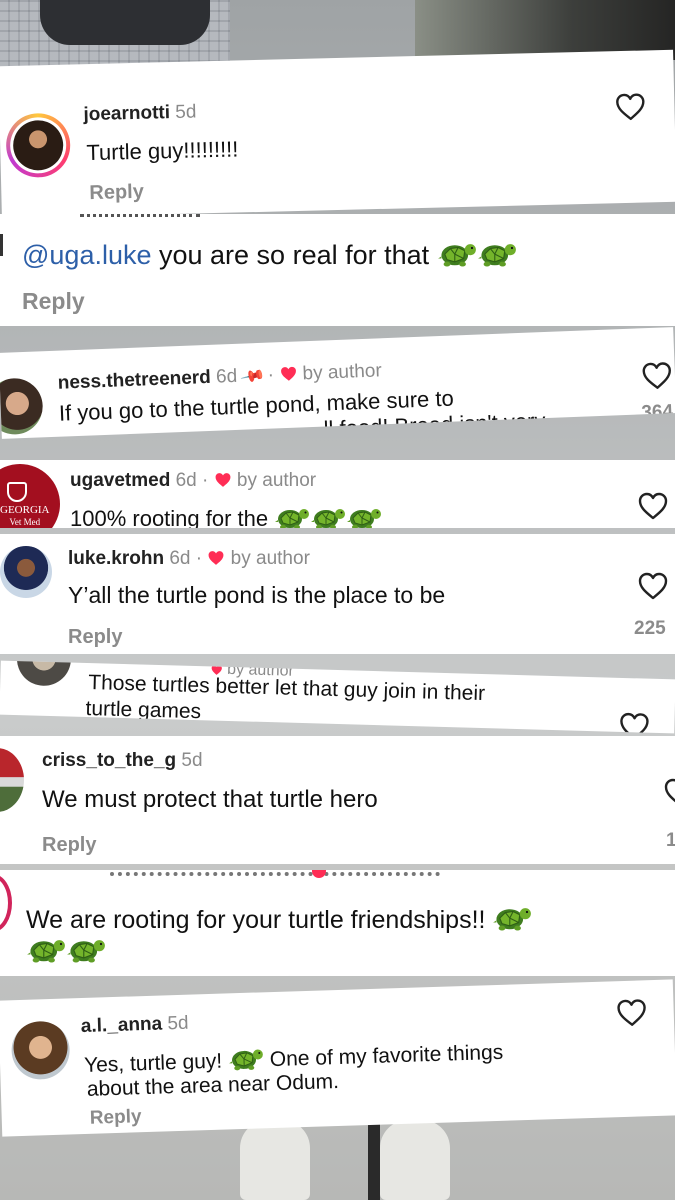 The image size is (675, 1200). I want to click on like-count: 225, so click(650, 628).